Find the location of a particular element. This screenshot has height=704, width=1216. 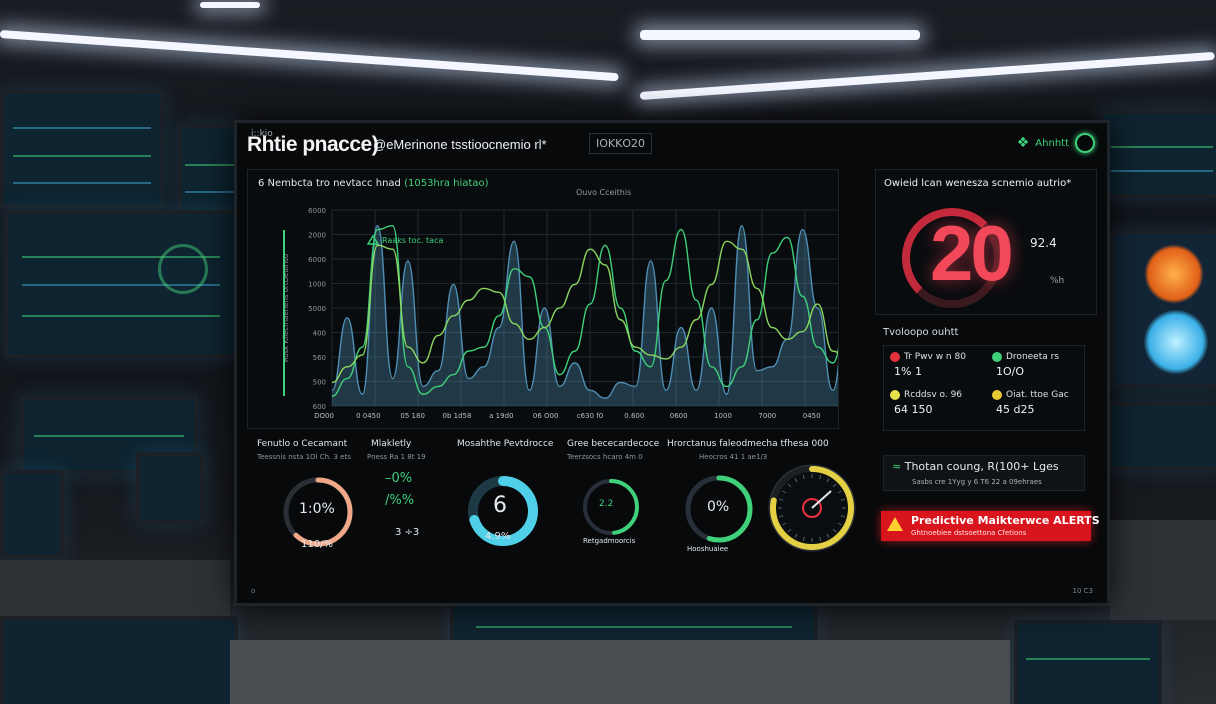

system-item-label: Oiat. ttoe Gac is located at coordinates (1037, 395).